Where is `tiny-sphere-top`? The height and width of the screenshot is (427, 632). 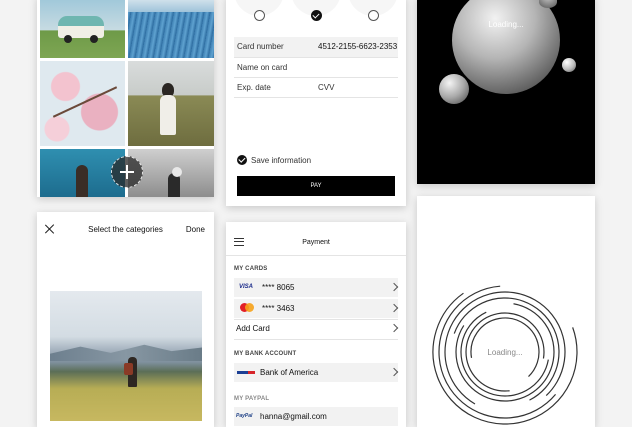 tiny-sphere-top is located at coordinates (548, 4).